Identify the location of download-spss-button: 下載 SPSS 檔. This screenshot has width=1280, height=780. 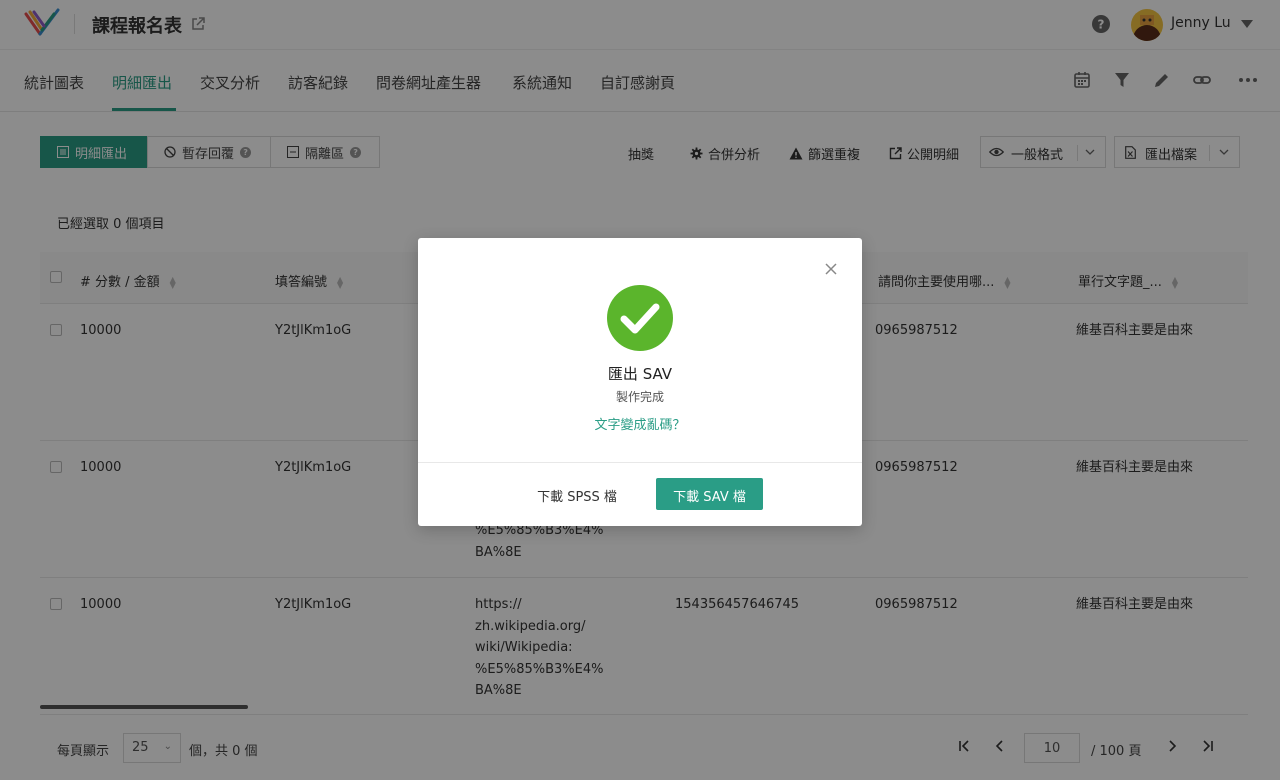
(577, 494).